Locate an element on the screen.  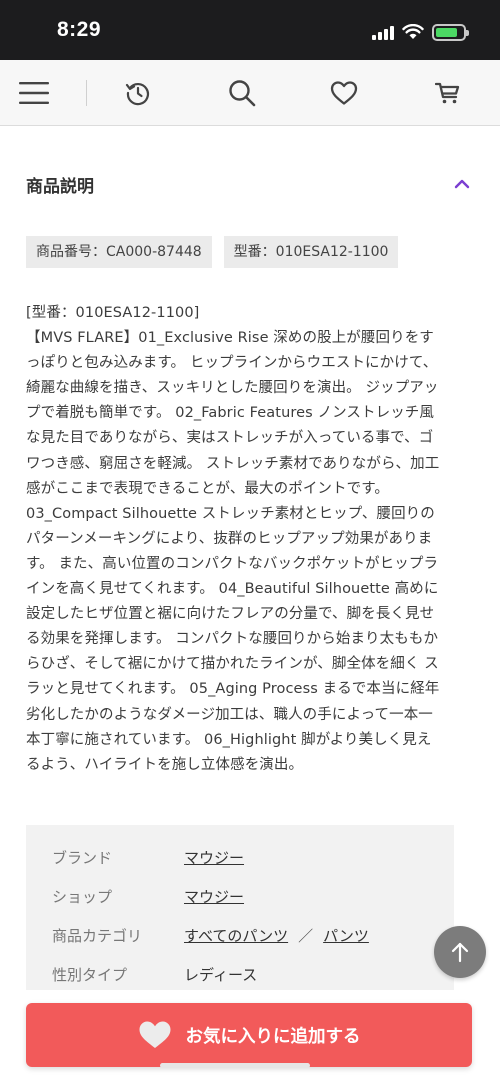
description-line: ワつき感、窮屈さを軽減。 ストレッチ素材でありながら、加工 is located at coordinates (233, 463).